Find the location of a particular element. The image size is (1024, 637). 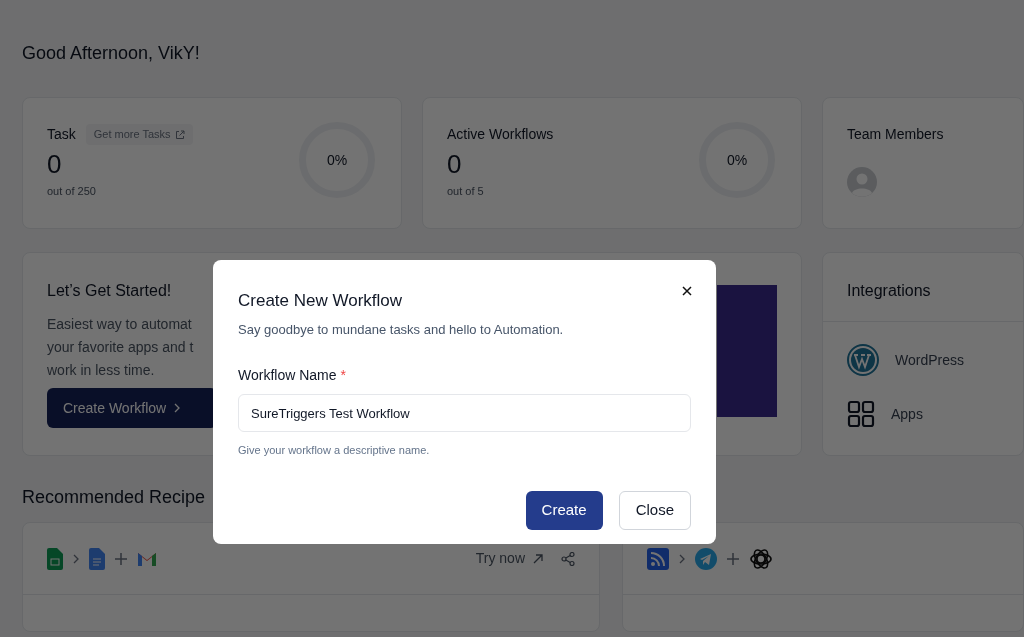

description: Easiest way to automat your favorite apps and t work in less time. is located at coordinates (120, 347).